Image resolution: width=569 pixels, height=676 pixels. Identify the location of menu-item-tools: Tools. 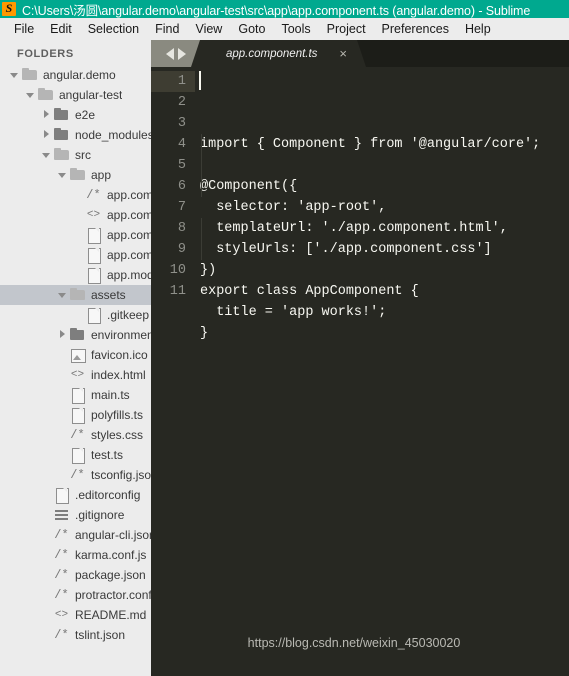
(295, 29).